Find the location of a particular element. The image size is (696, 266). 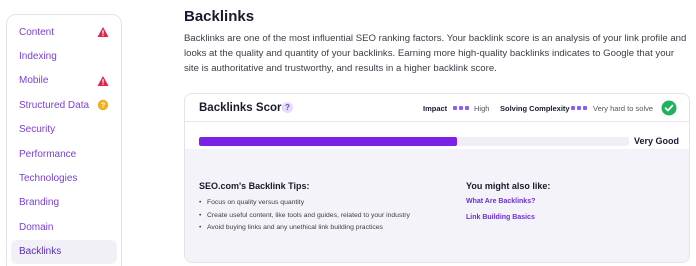

score-progress-bar is located at coordinates (414, 141).